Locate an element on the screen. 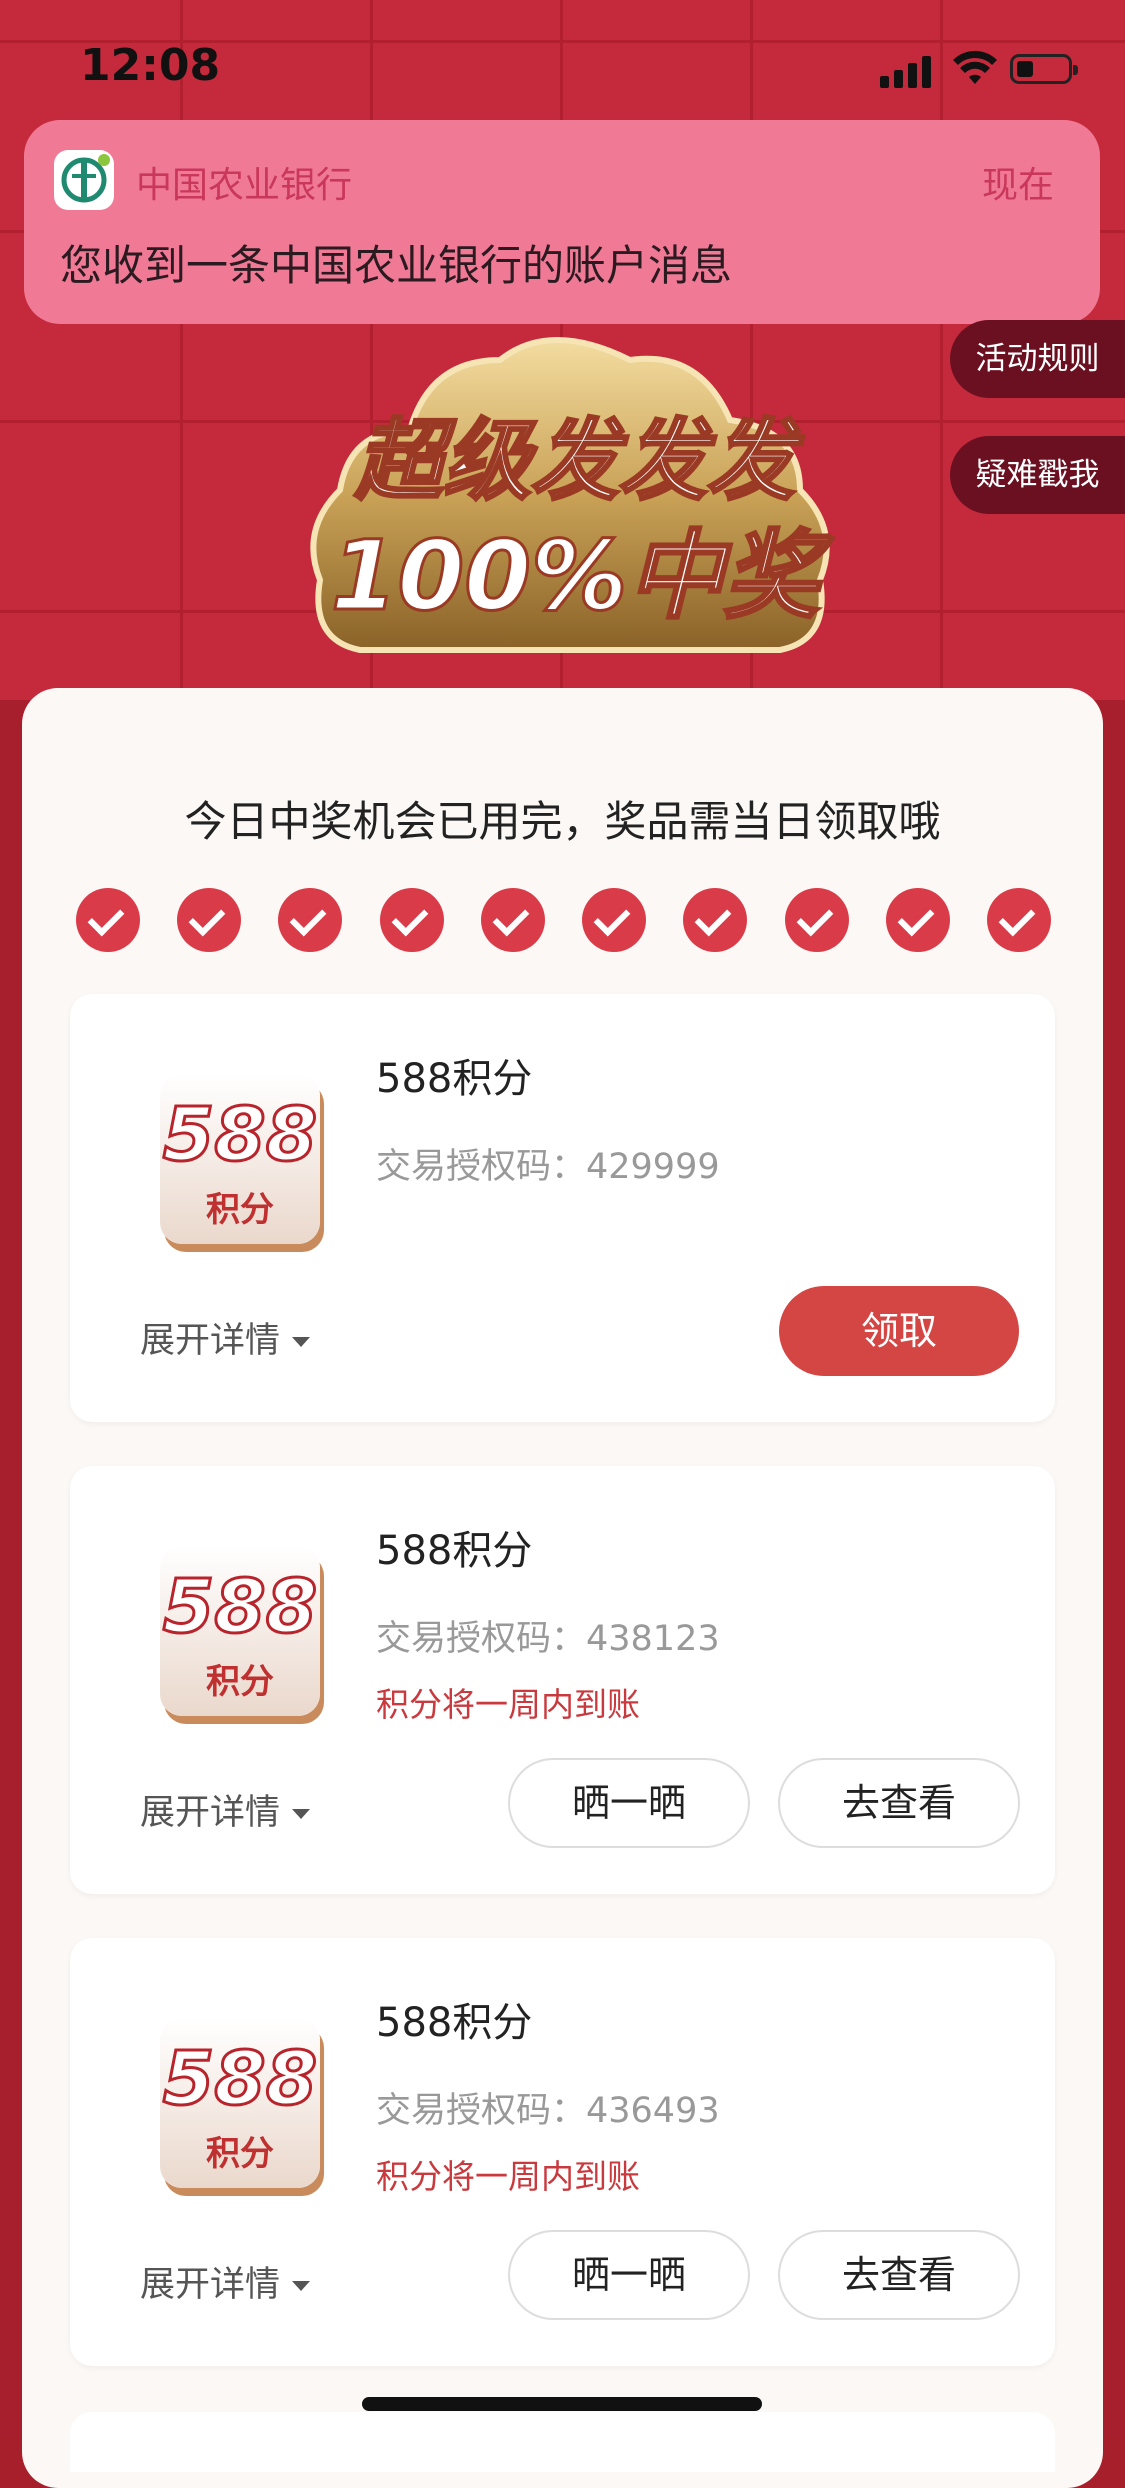  auth-code: 交易授权码：436493 is located at coordinates (548, 2111).